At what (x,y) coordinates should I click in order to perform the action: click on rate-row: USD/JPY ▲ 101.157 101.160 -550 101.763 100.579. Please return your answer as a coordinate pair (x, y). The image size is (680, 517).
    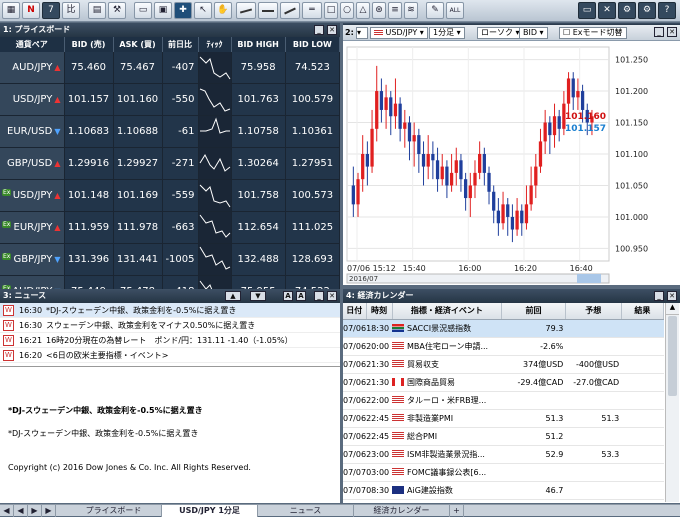
    Looking at the image, I should click on (170, 99).